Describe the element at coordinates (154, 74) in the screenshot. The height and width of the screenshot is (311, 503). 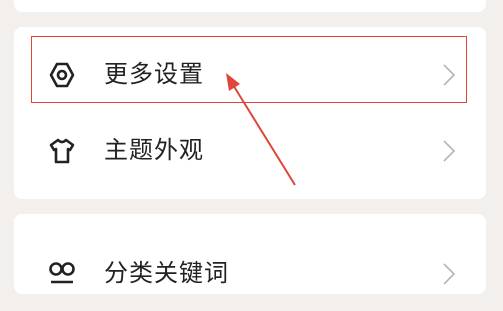
I see `menu-item-label: 更多设置` at that location.